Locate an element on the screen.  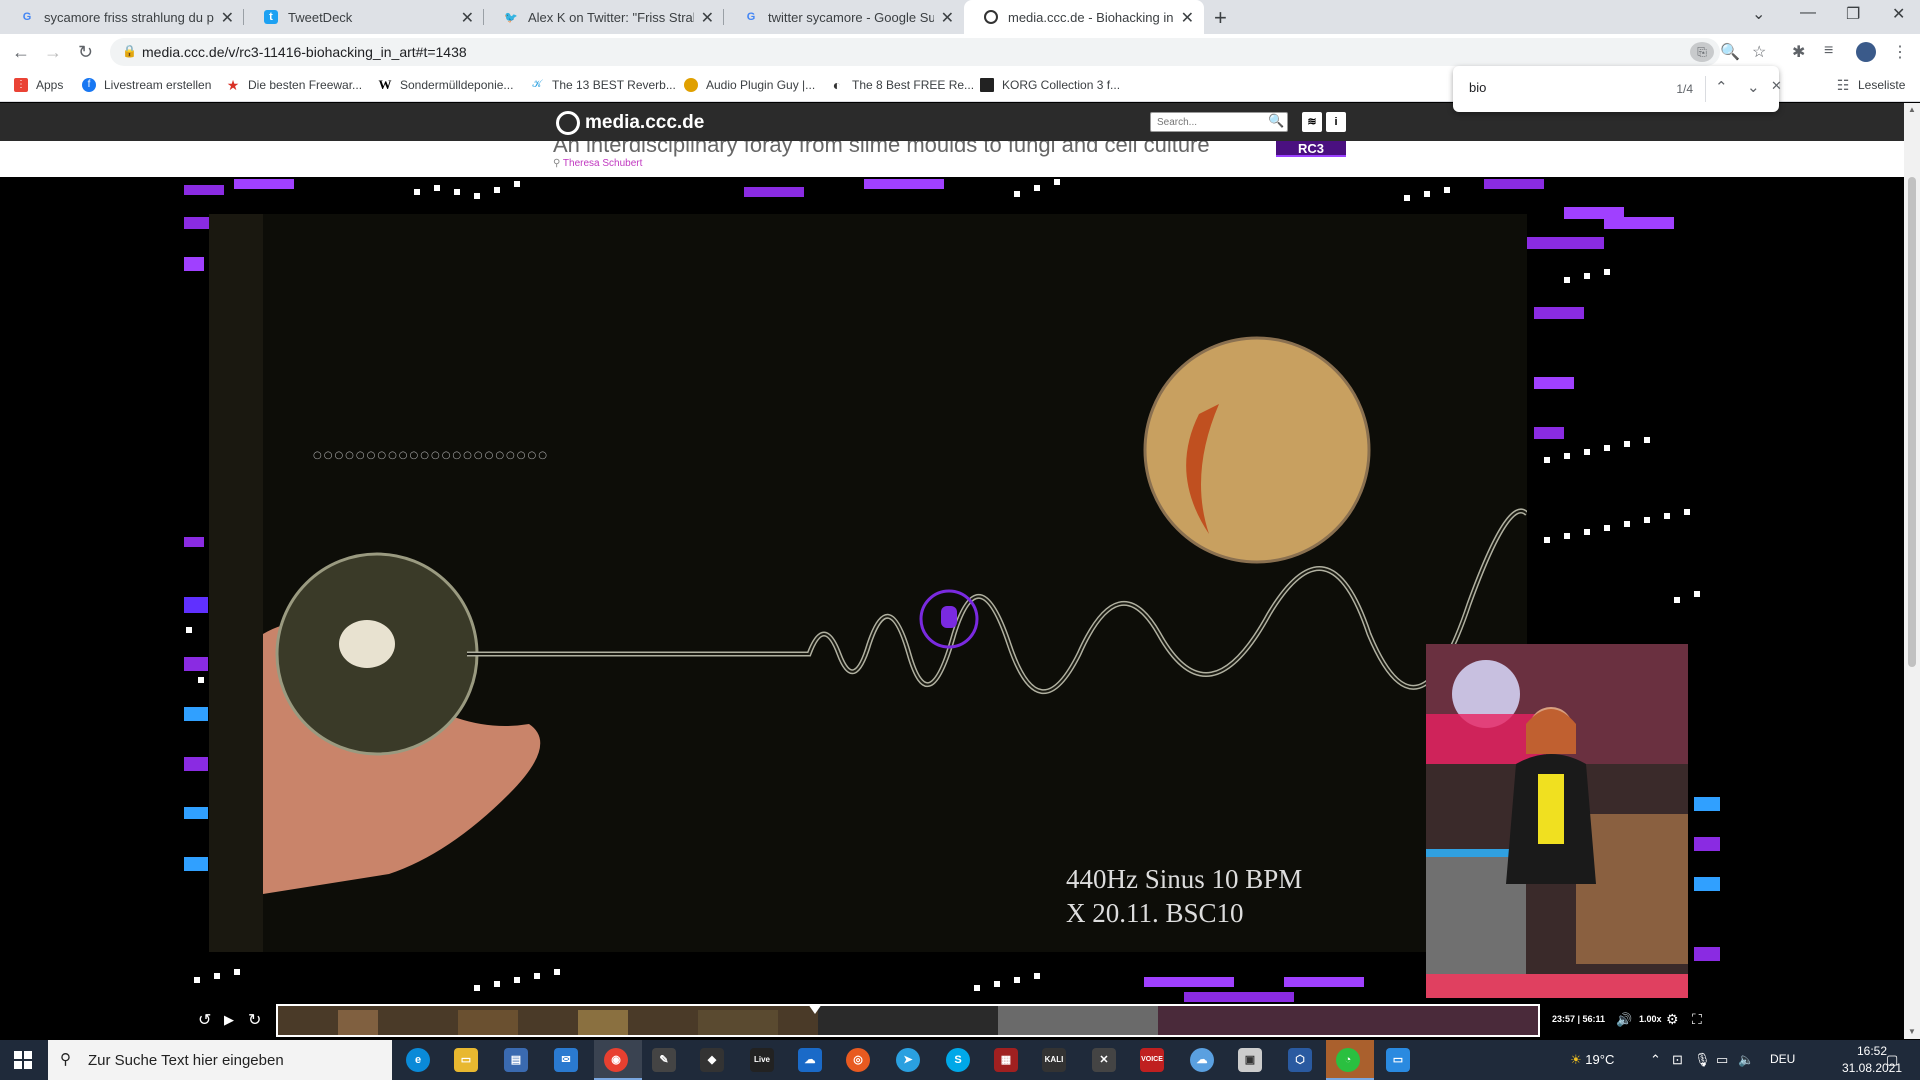
find-previous-button: ⌃ is located at coordinates (1721, 87).